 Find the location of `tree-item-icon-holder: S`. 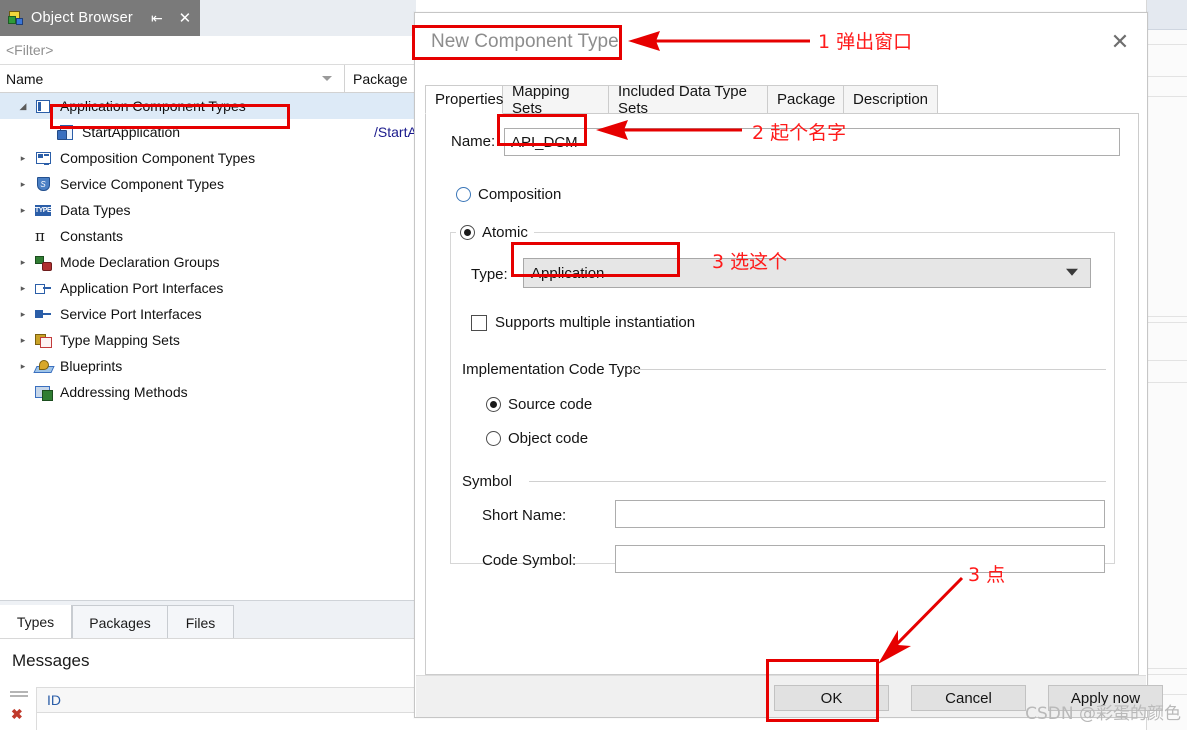

tree-item-icon-holder: S is located at coordinates (43, 184).